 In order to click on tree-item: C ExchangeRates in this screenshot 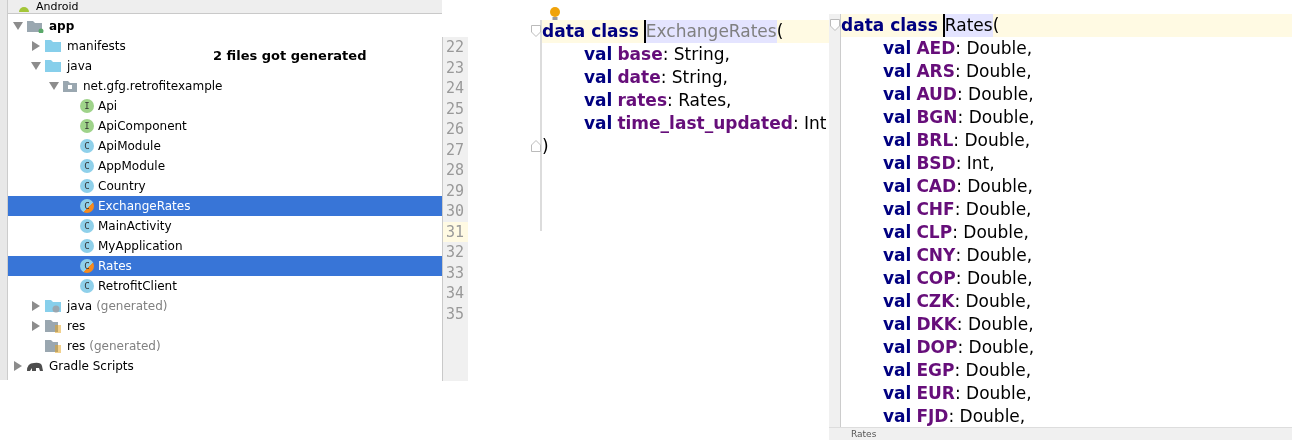, I will do `click(225, 206)`.